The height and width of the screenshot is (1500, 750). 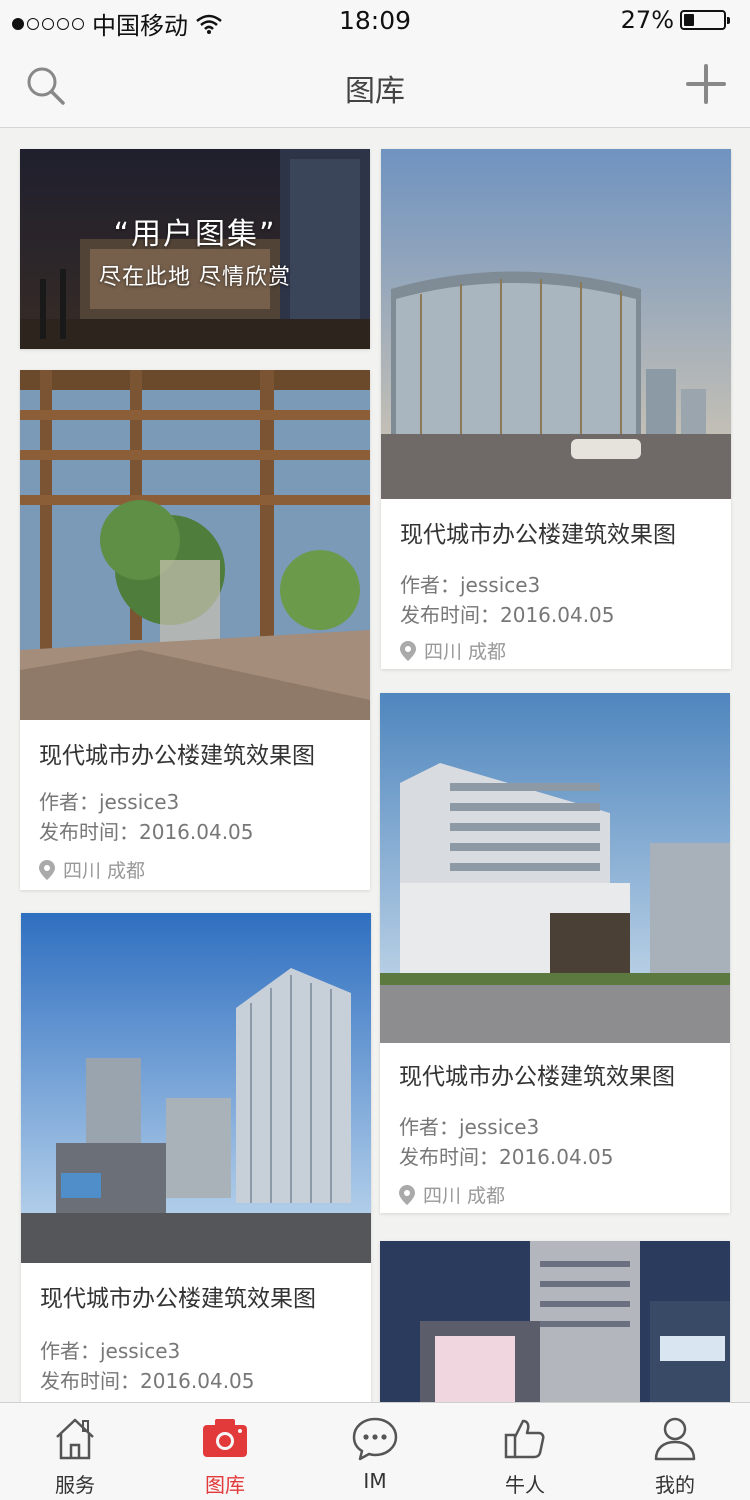 What do you see at coordinates (706, 84) in the screenshot?
I see `plus-icon` at bounding box center [706, 84].